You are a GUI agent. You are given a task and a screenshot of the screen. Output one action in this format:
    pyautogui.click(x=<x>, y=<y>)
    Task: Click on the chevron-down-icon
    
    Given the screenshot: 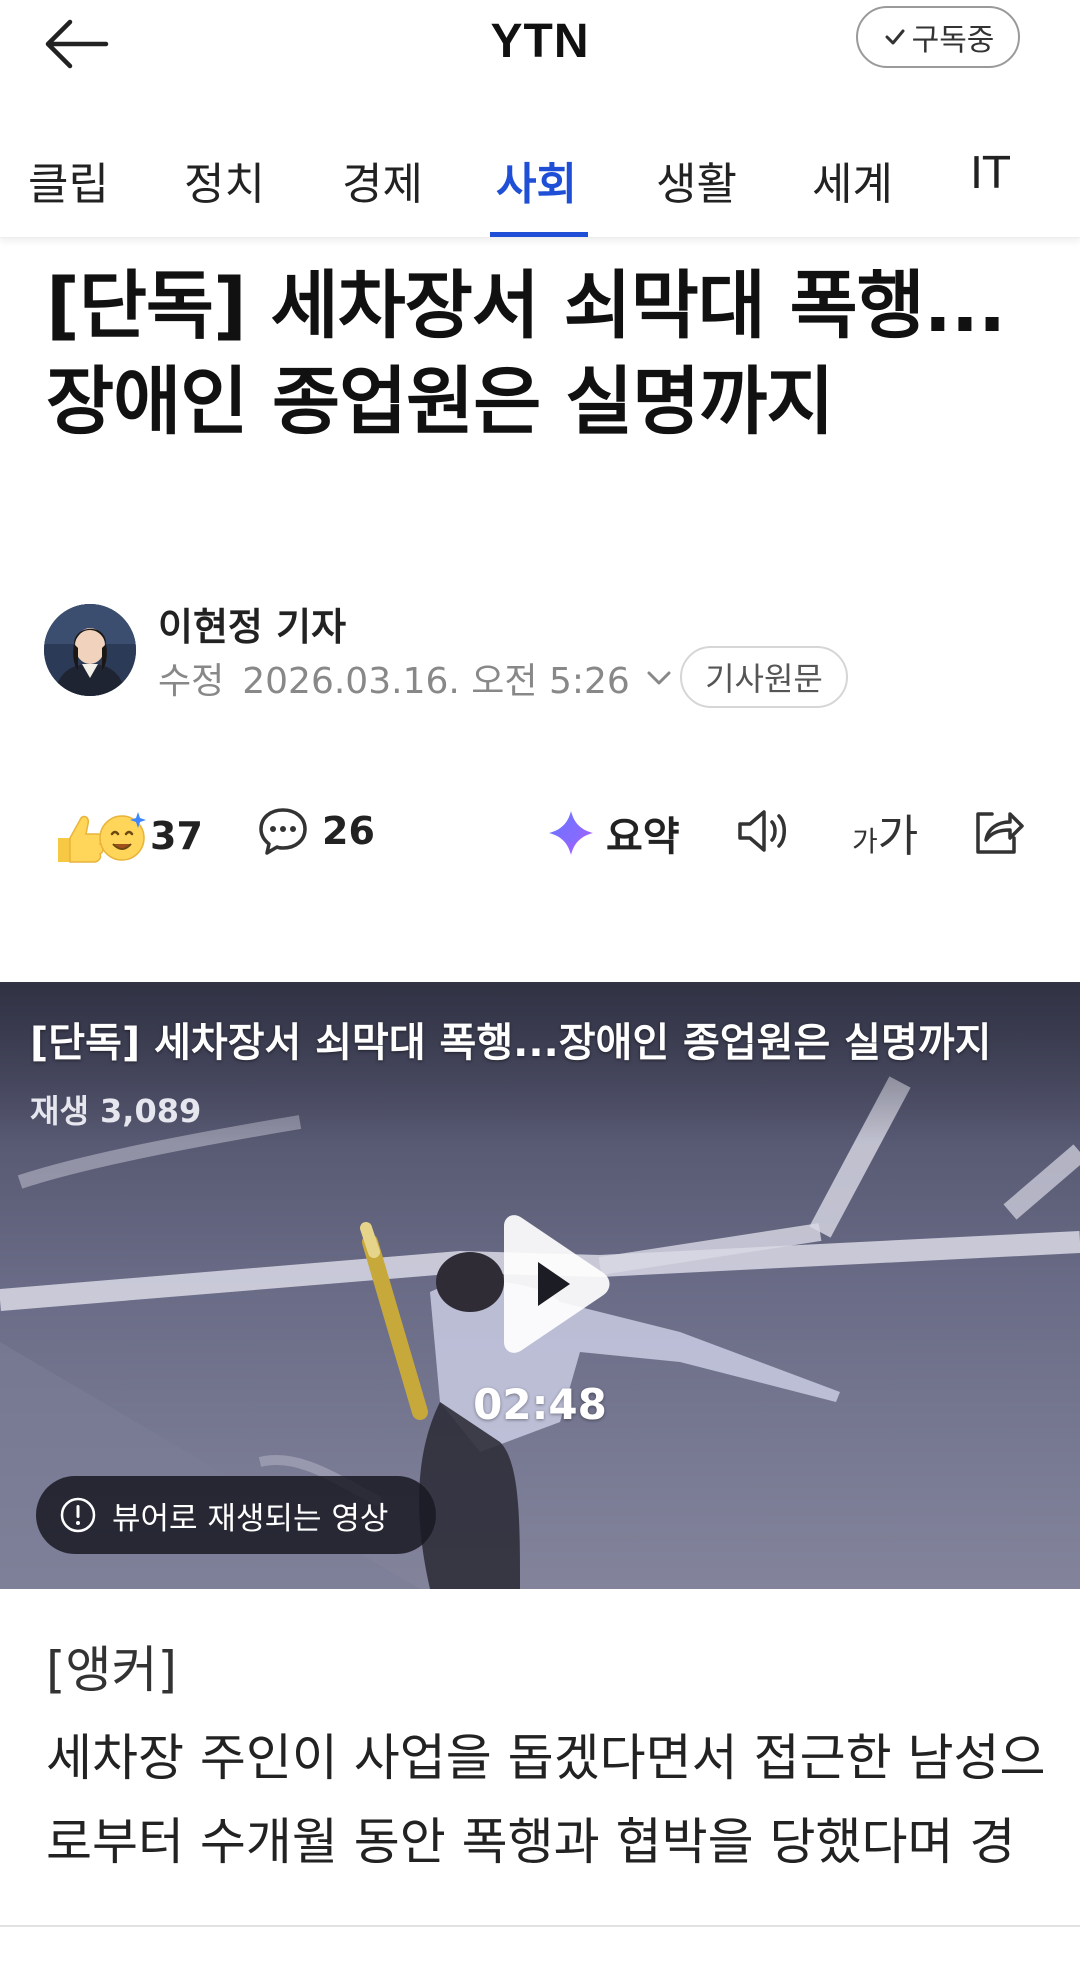 What is the action you would take?
    pyautogui.click(x=659, y=678)
    